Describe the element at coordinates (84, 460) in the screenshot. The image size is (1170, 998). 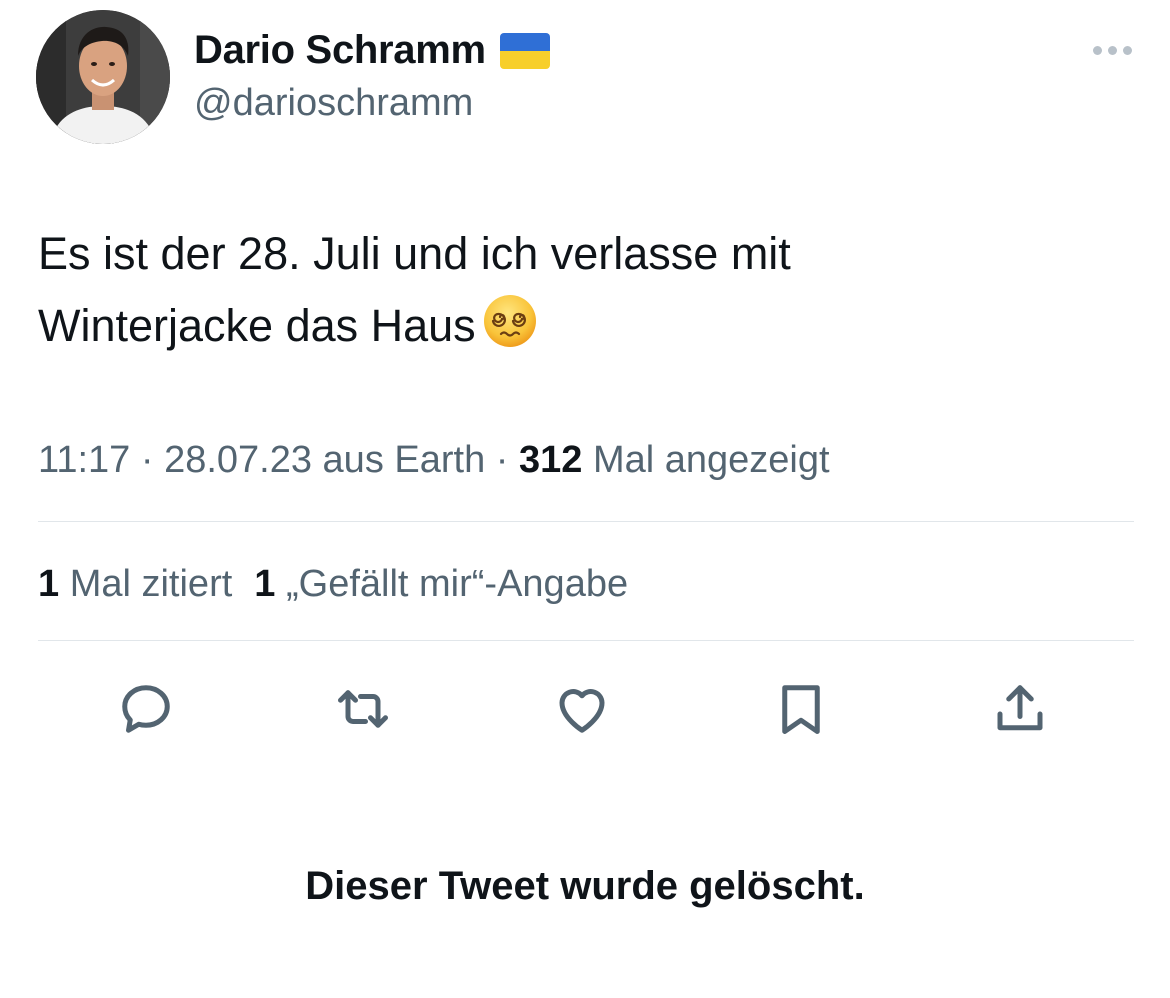
I see `tweet-time: 11:17` at that location.